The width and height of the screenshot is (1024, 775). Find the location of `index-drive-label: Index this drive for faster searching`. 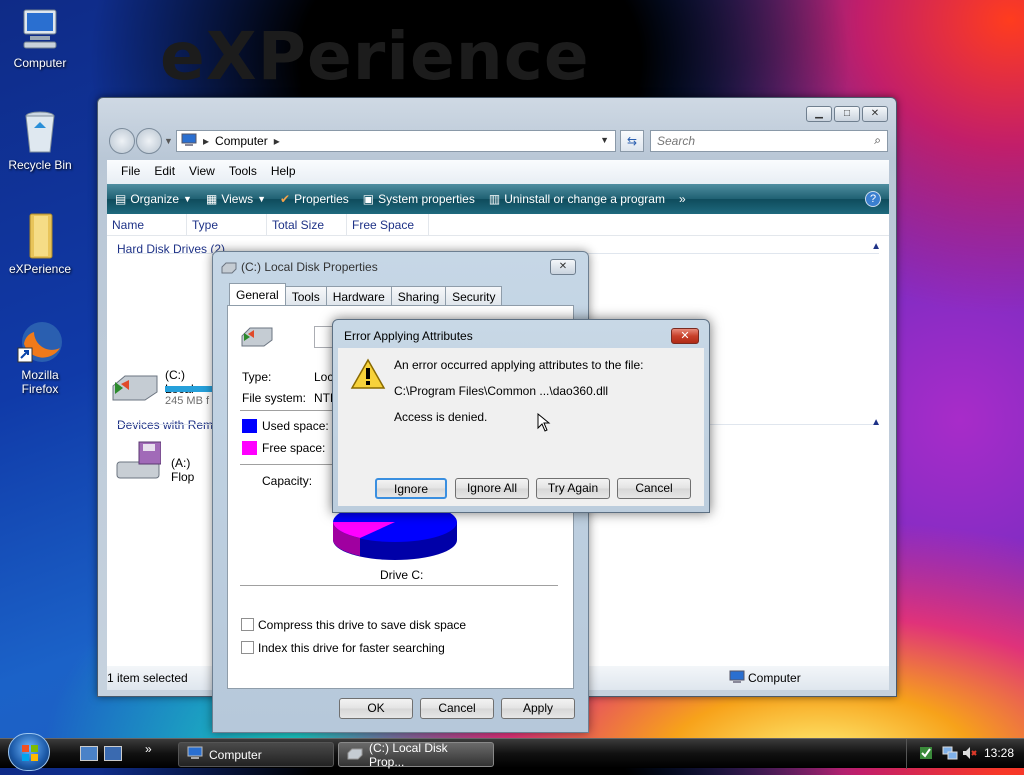

index-drive-label: Index this drive for faster searching is located at coordinates (351, 648).